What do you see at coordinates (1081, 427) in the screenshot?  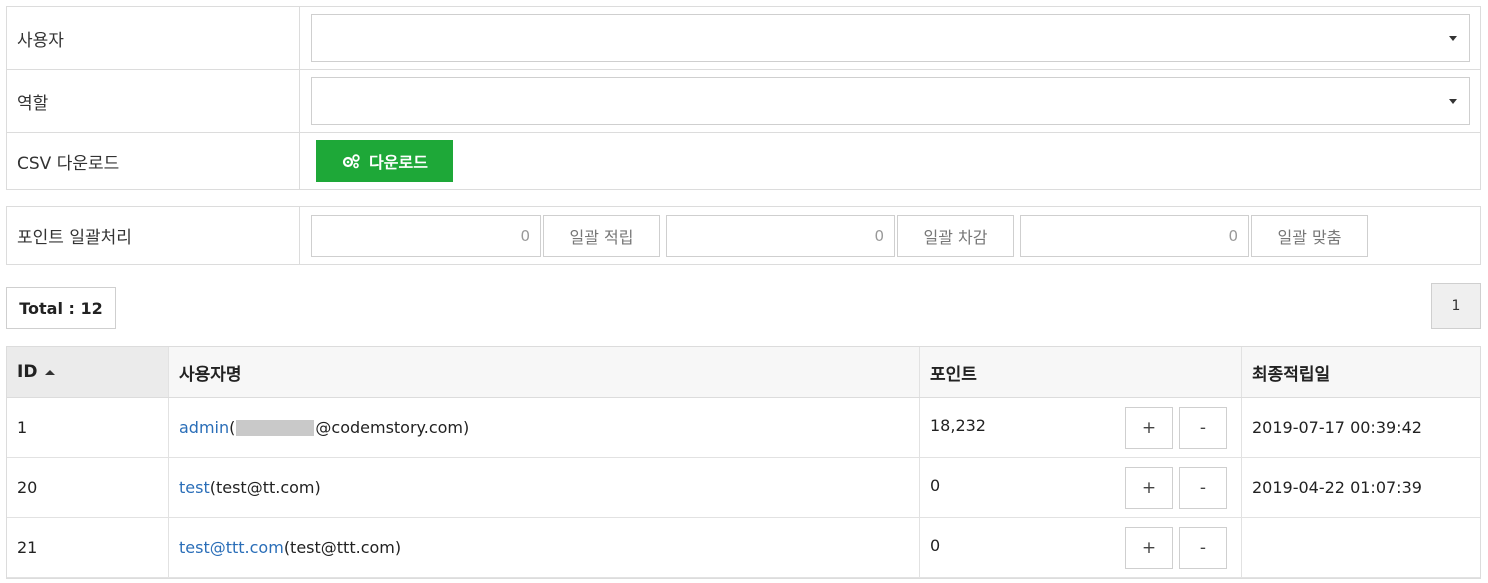 I see `row-point: 18,232 + -` at bounding box center [1081, 427].